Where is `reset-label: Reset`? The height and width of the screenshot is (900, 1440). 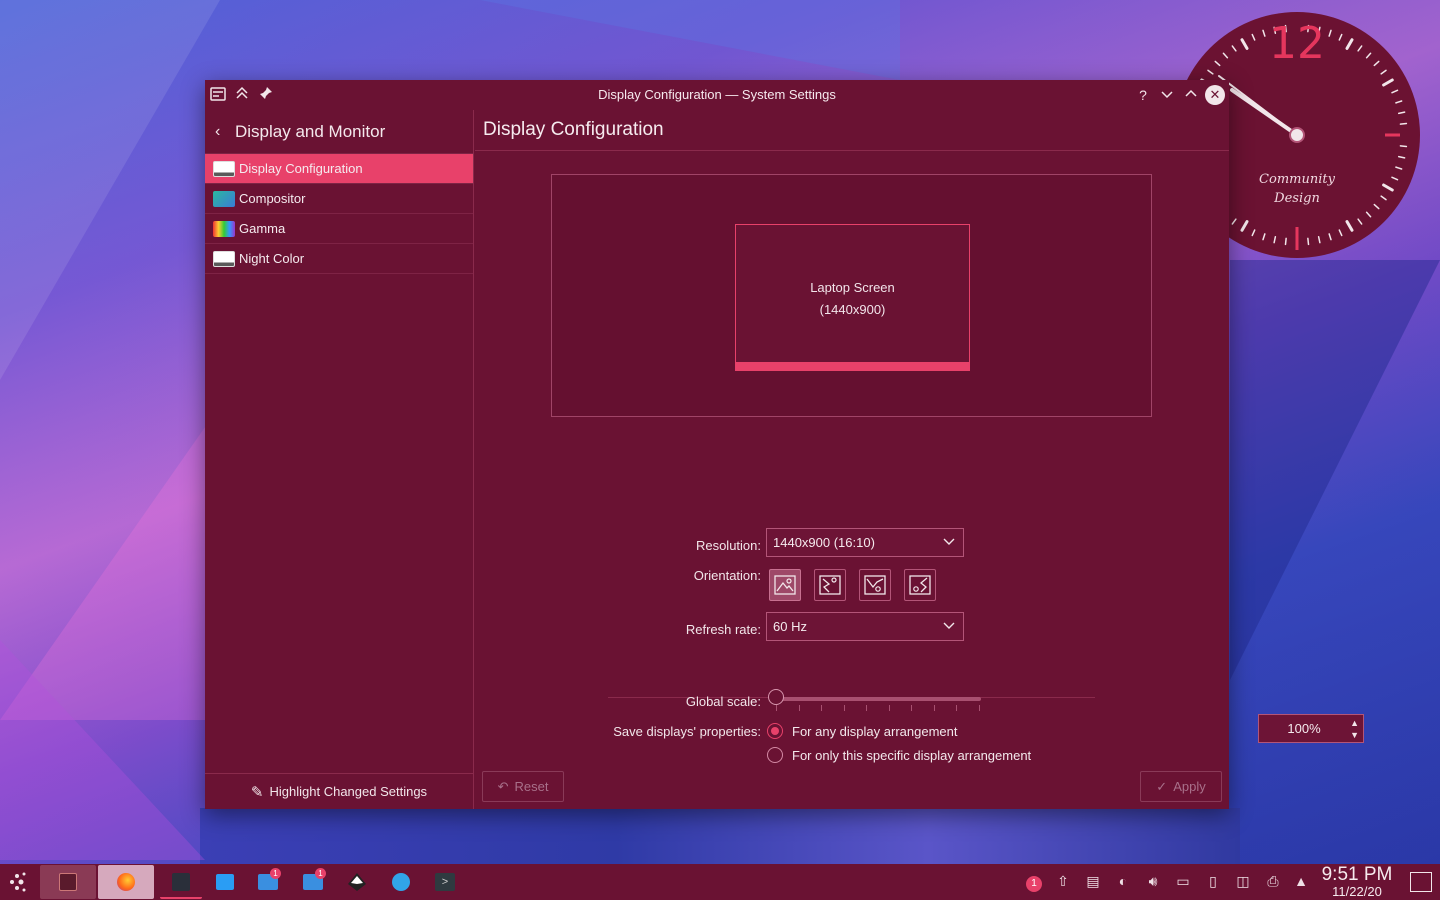
reset-label: Reset is located at coordinates (531, 786).